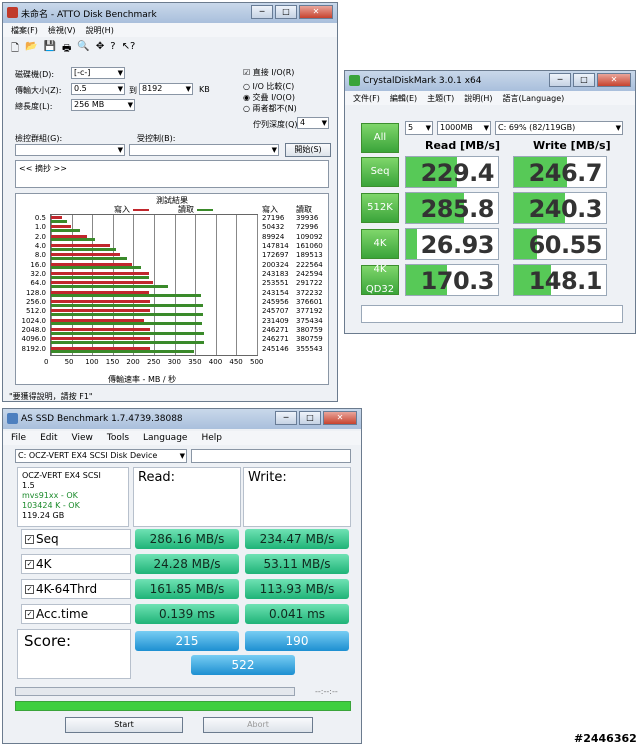 This screenshot has width=640, height=747. Describe the element at coordinates (204, 150) in the screenshot. I see `restricted-select: ▼` at that location.